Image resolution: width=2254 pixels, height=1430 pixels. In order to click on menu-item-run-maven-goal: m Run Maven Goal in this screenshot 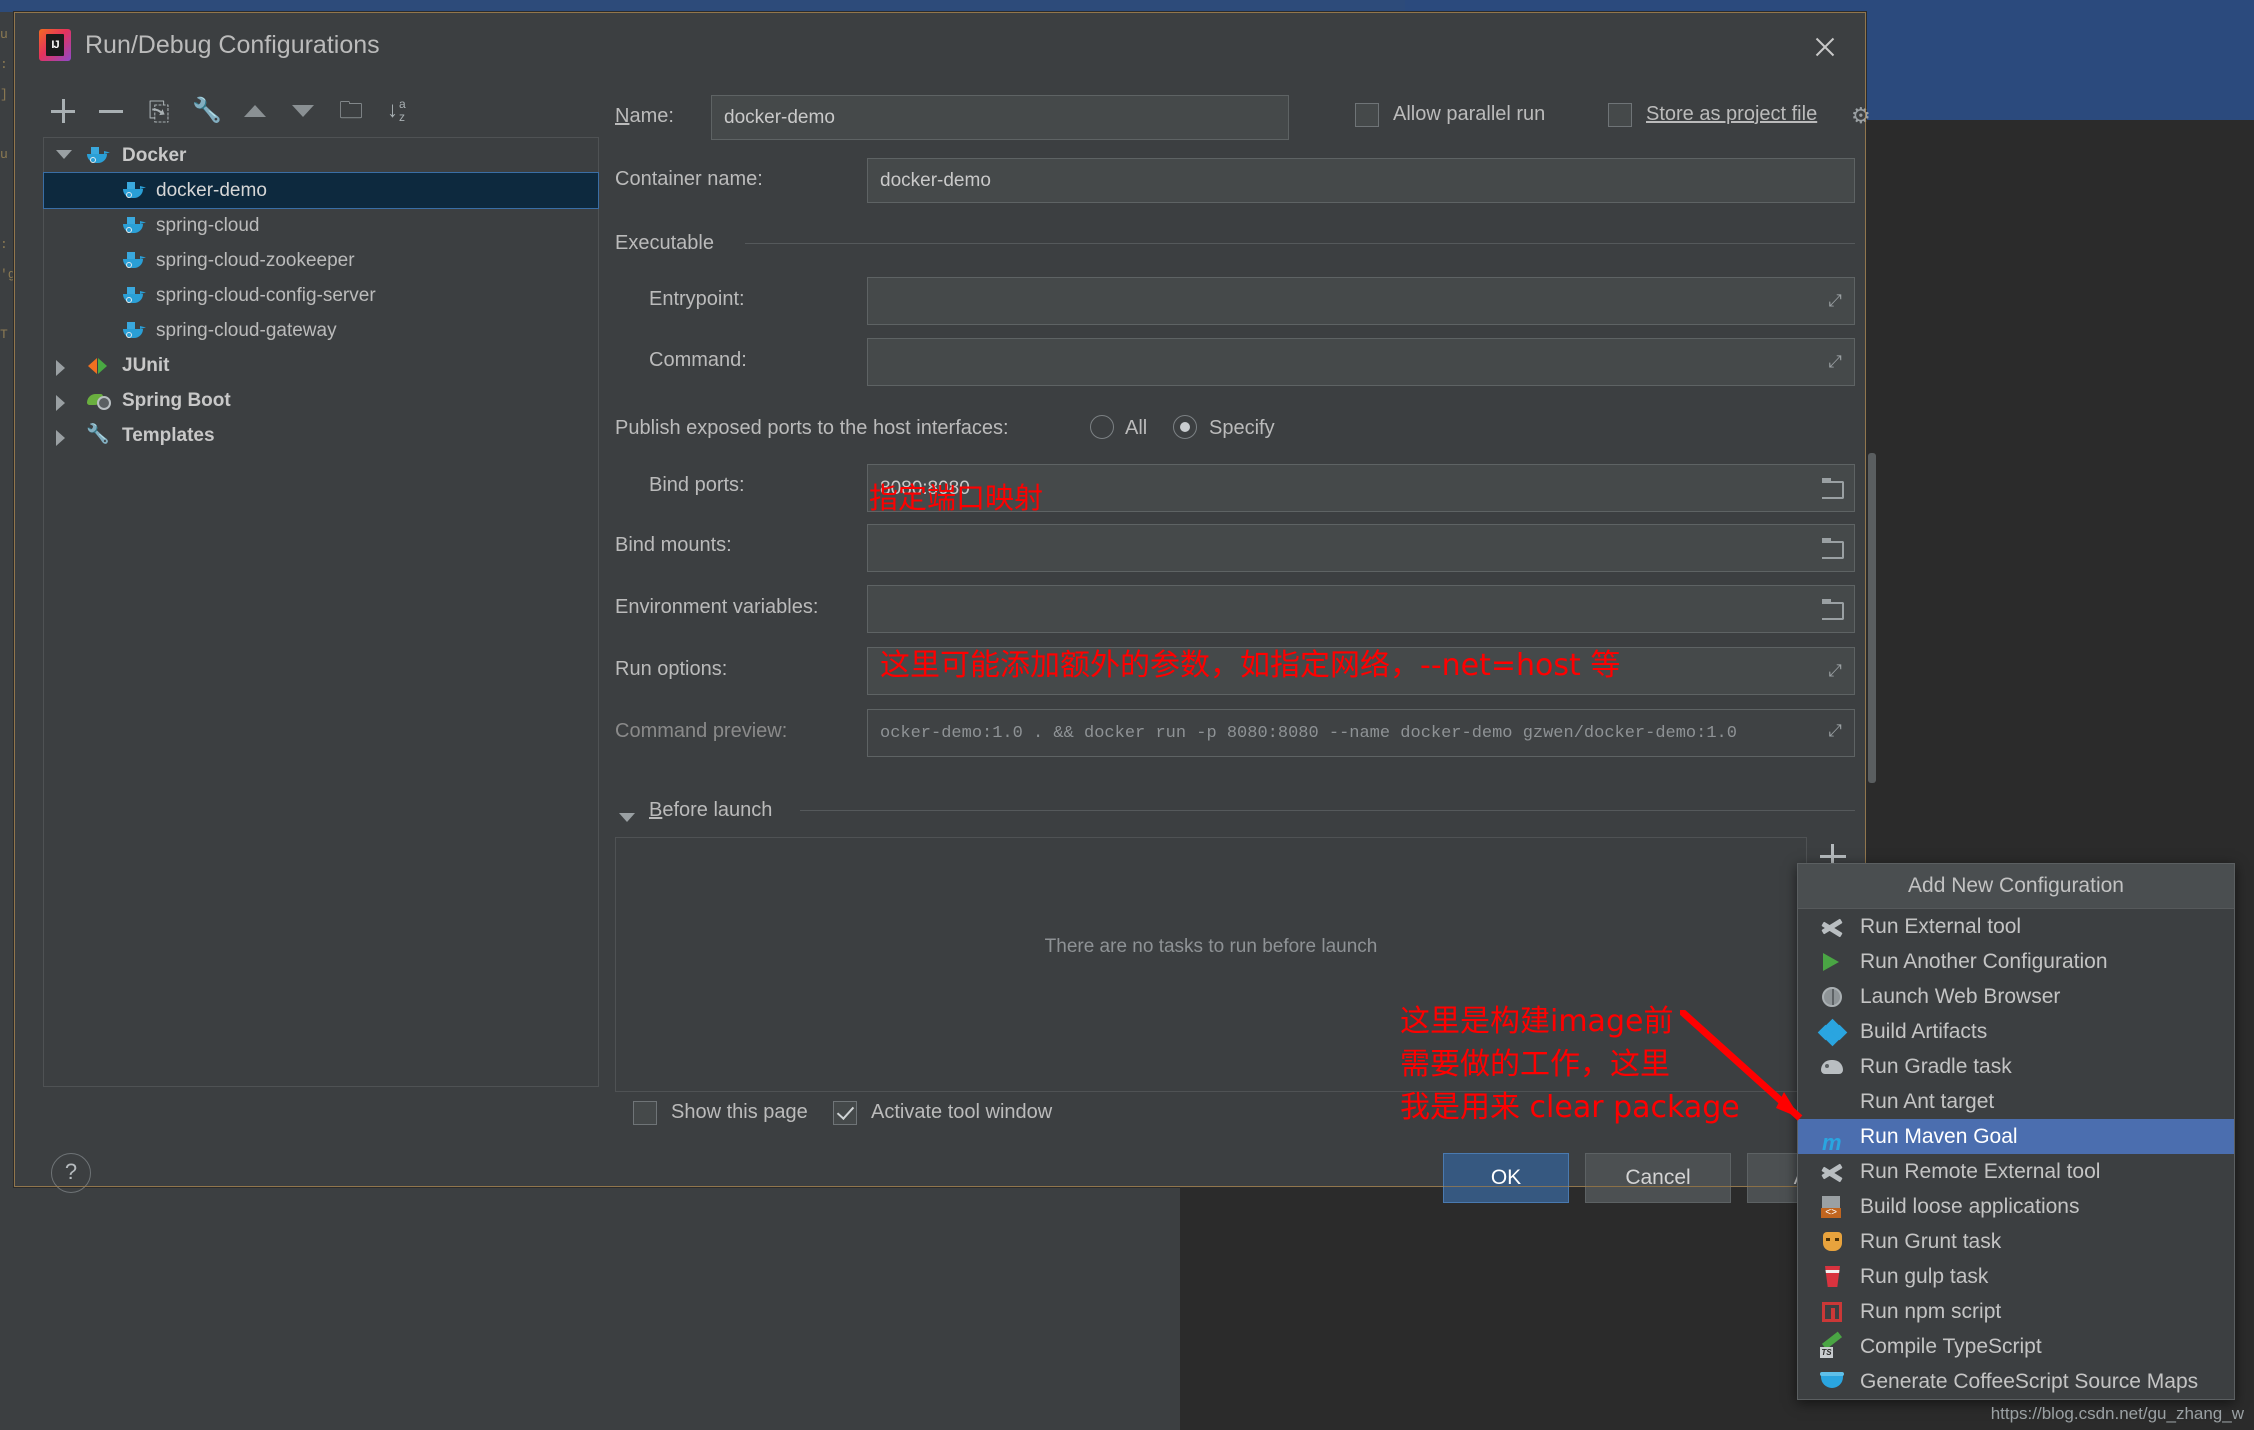, I will do `click(2016, 1137)`.